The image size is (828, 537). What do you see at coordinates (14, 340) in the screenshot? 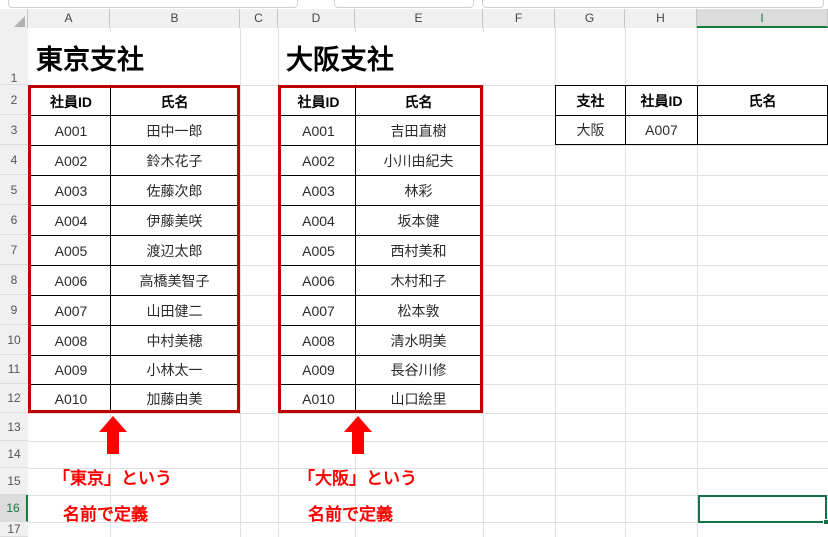
I see `row-header-10: 10` at bounding box center [14, 340].